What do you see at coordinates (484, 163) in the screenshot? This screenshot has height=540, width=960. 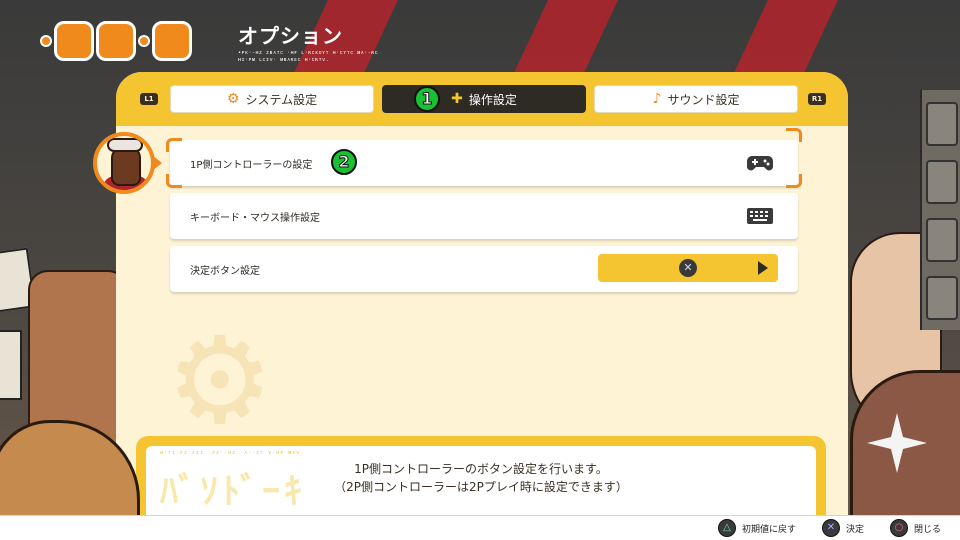 I see `row-1p-controller-settings: 1P側コントローラーの設定` at bounding box center [484, 163].